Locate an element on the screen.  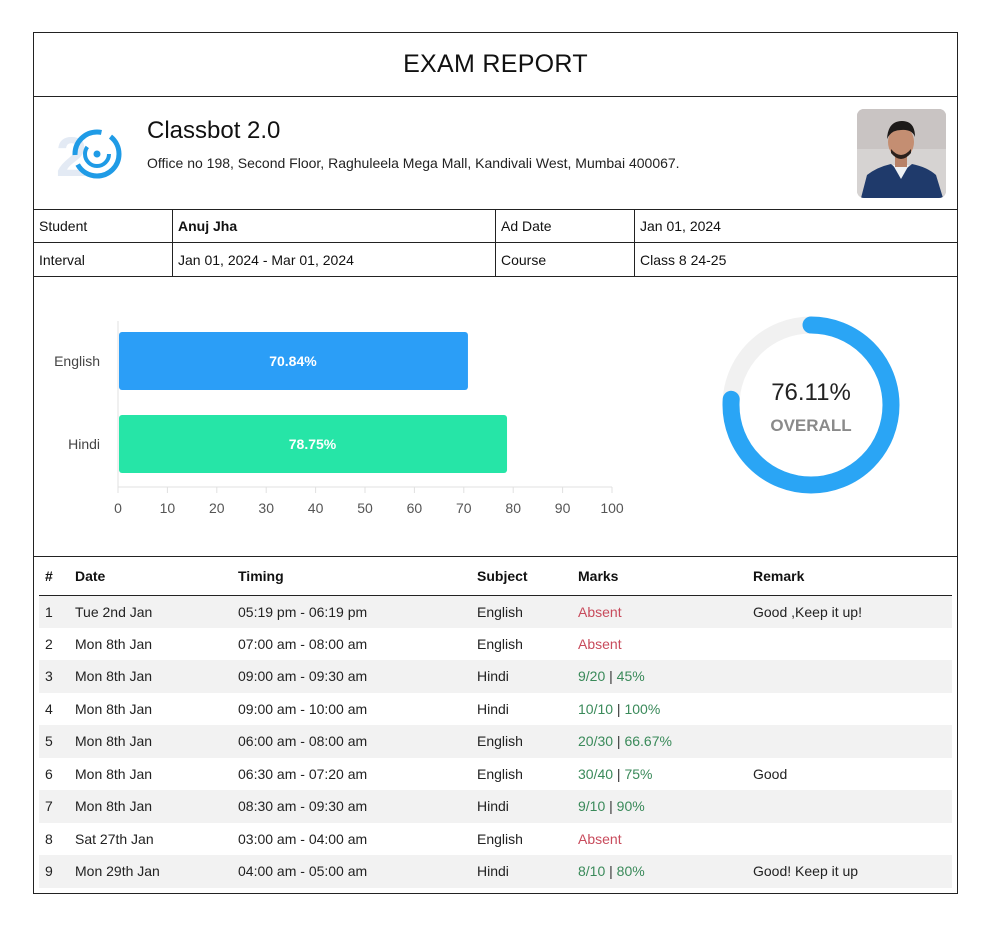
x-tick-label: 90 is located at coordinates (563, 508).